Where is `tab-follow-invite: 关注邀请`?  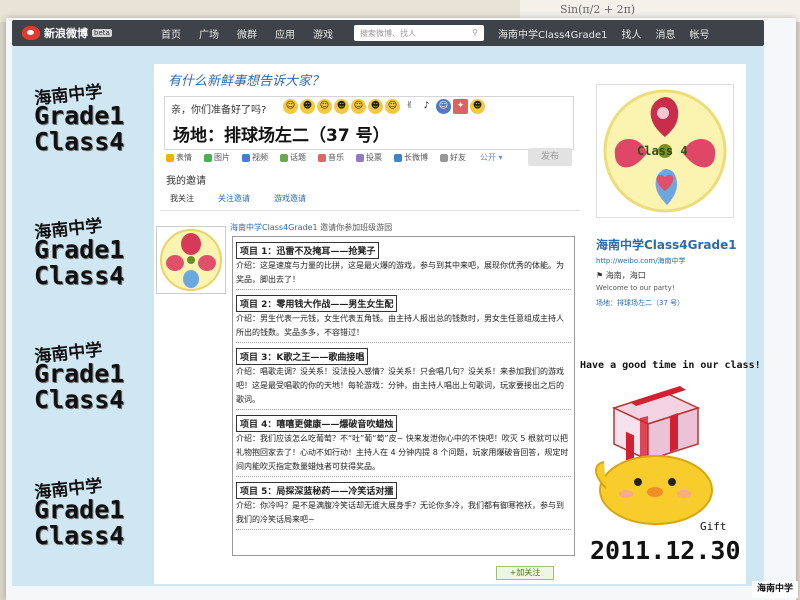 tab-follow-invite: 关注邀请 is located at coordinates (234, 198).